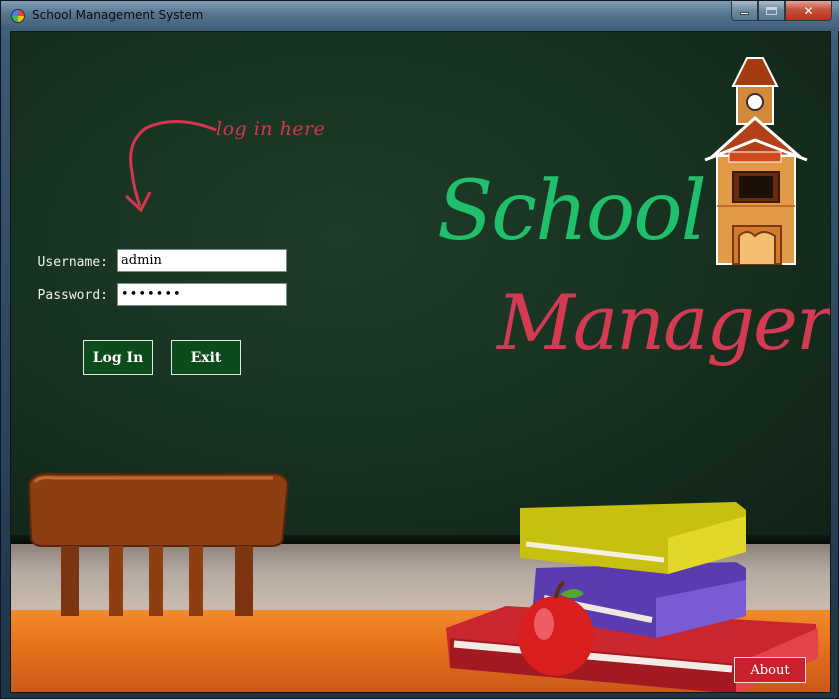 The width and height of the screenshot is (839, 699). What do you see at coordinates (118, 357) in the screenshot?
I see `login-button: Log In` at bounding box center [118, 357].